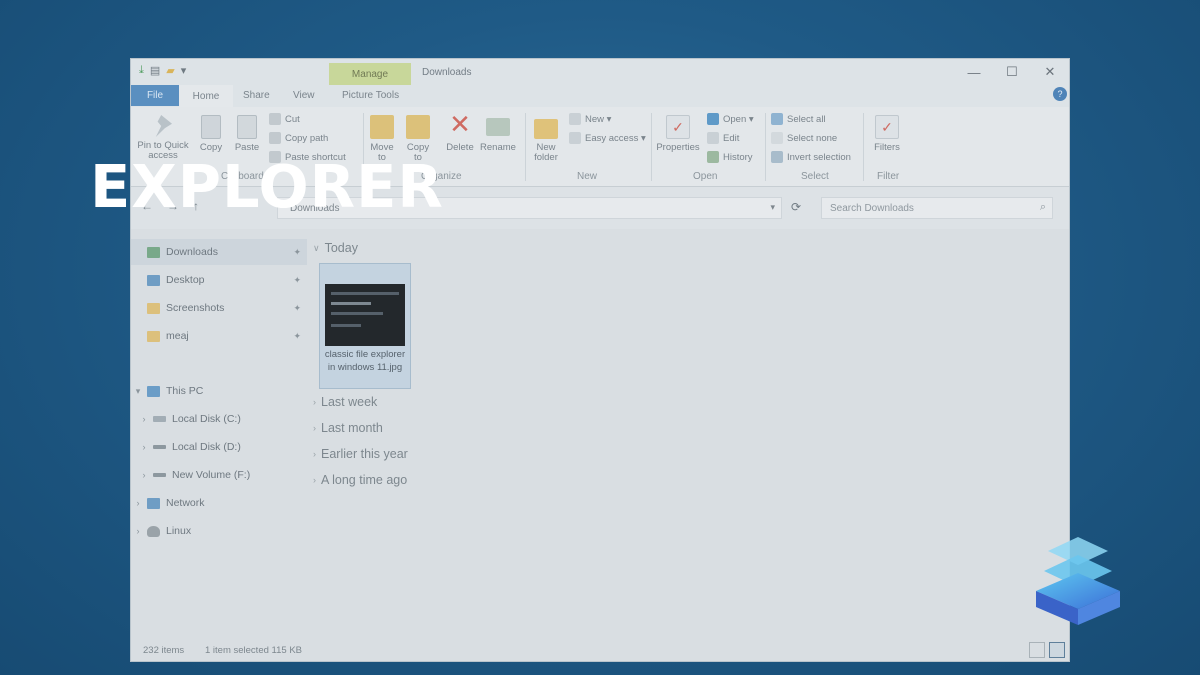 This screenshot has width=1200, height=675. I want to click on sidebar-item-linux: › Linux, so click(219, 531).